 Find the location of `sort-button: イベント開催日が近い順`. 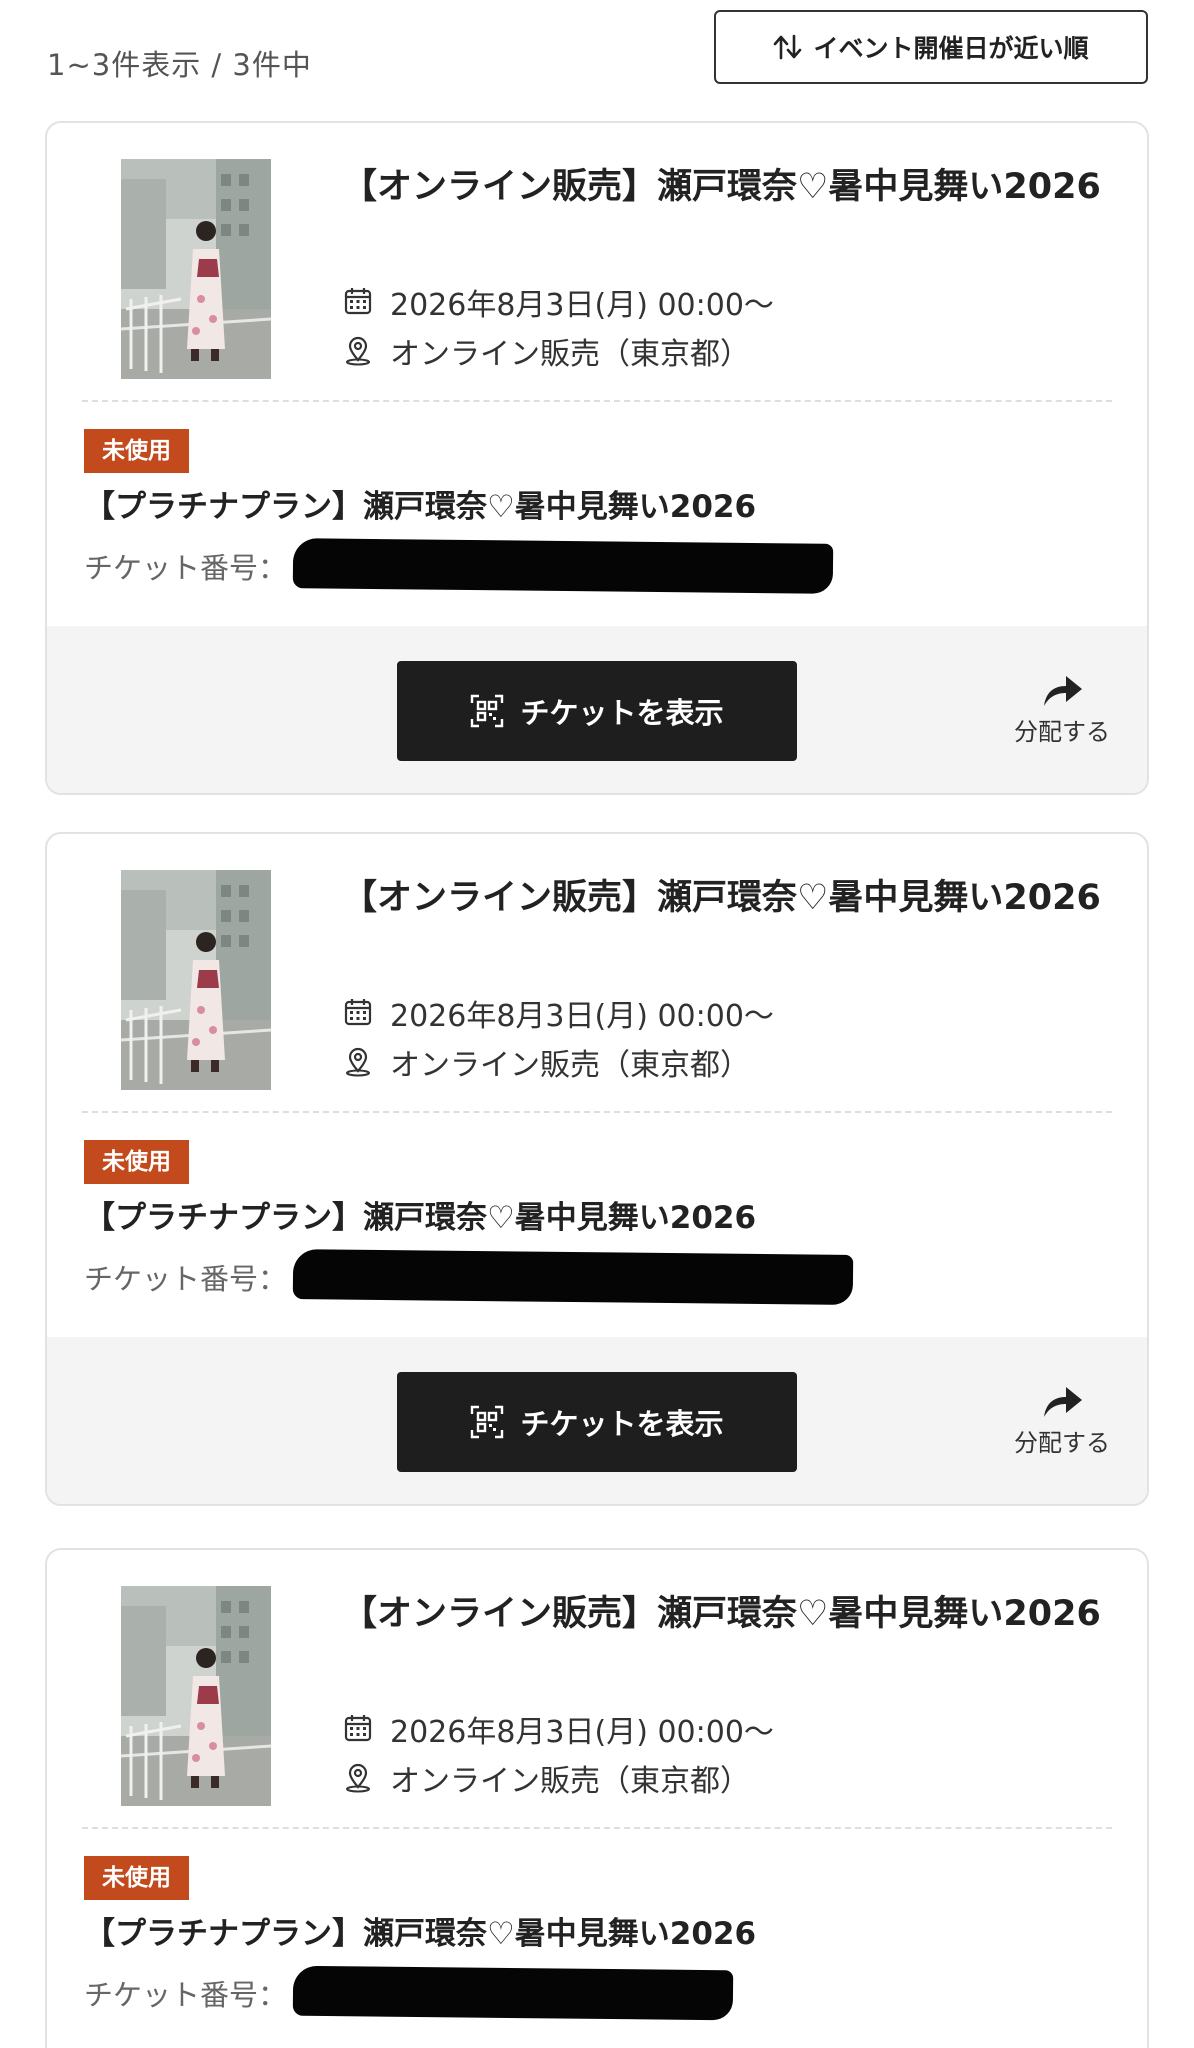

sort-button: イベント開催日が近い順 is located at coordinates (931, 47).